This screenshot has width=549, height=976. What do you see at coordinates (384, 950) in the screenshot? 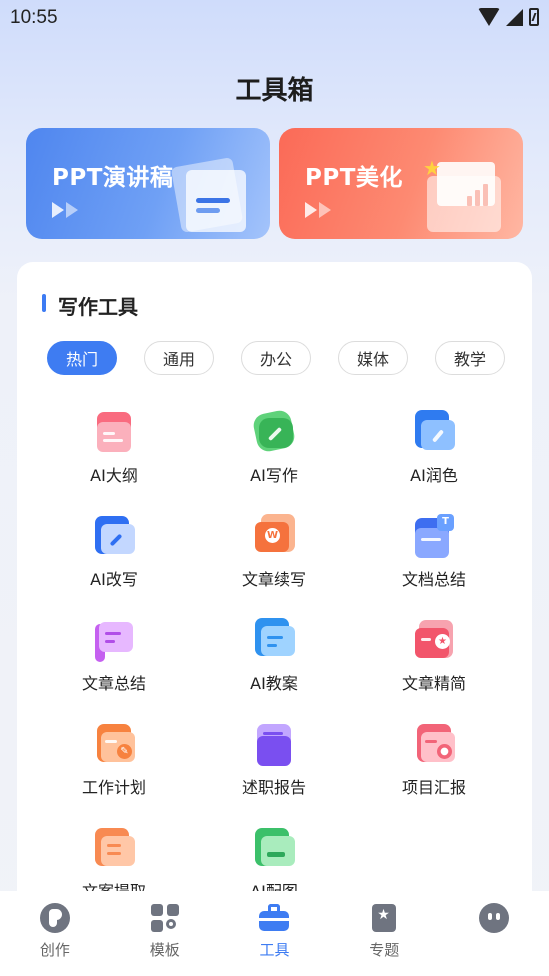
I see `nav-label: 专题` at bounding box center [384, 950].